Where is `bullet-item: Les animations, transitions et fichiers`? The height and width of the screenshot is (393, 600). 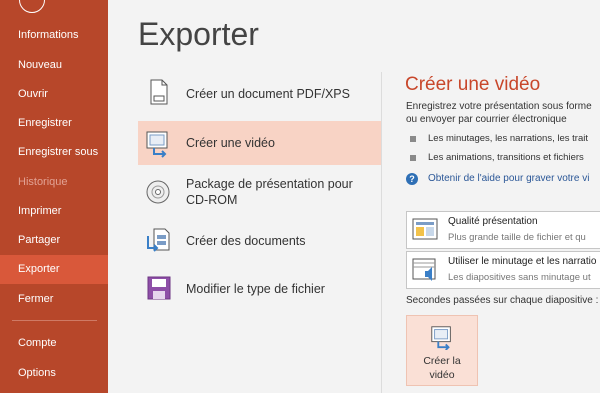 bullet-item: Les animations, transitions et fichiers is located at coordinates (506, 157).